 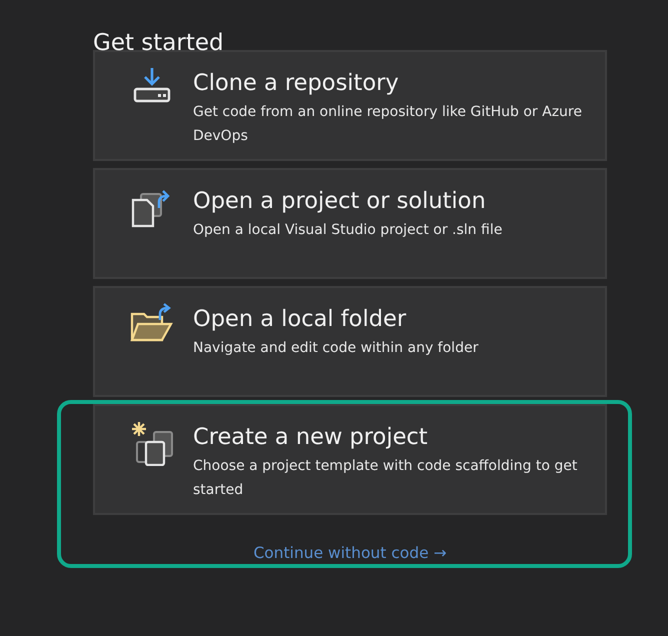 What do you see at coordinates (311, 437) in the screenshot?
I see `card-title: Create a new project` at bounding box center [311, 437].